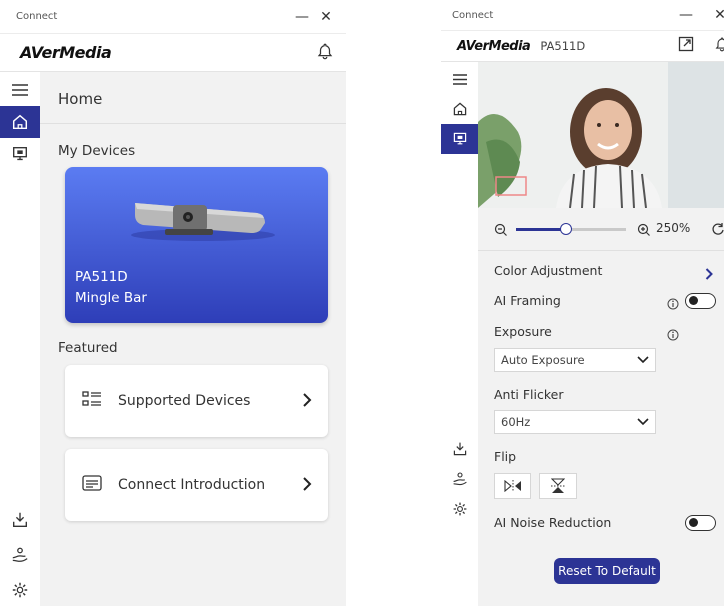  What do you see at coordinates (501, 231) in the screenshot?
I see `zoom-out-icon` at bounding box center [501, 231].